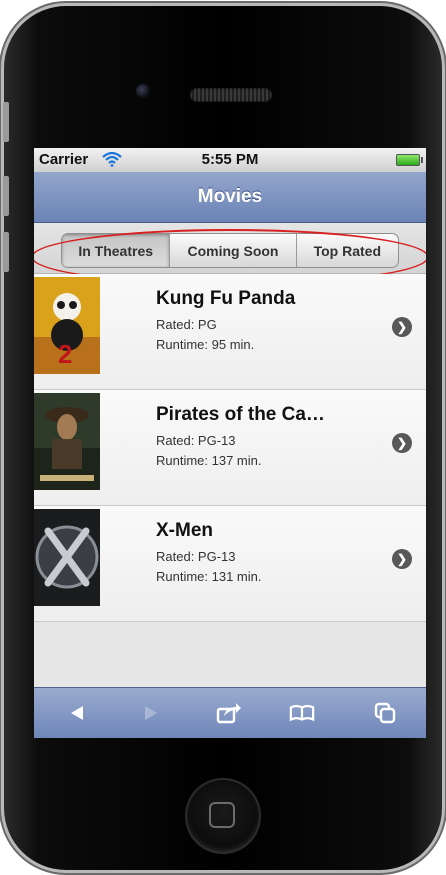  I want to click on status-bar: Carrier 5:55 PM, so click(230, 160).